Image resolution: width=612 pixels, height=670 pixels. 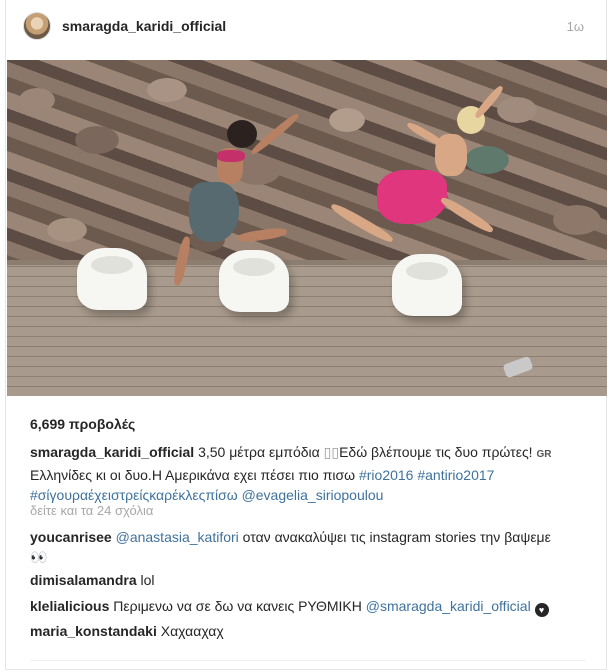 What do you see at coordinates (261, 452) in the screenshot?
I see `caption-text-1: 3,50 μέτρα εμπόδια` at bounding box center [261, 452].